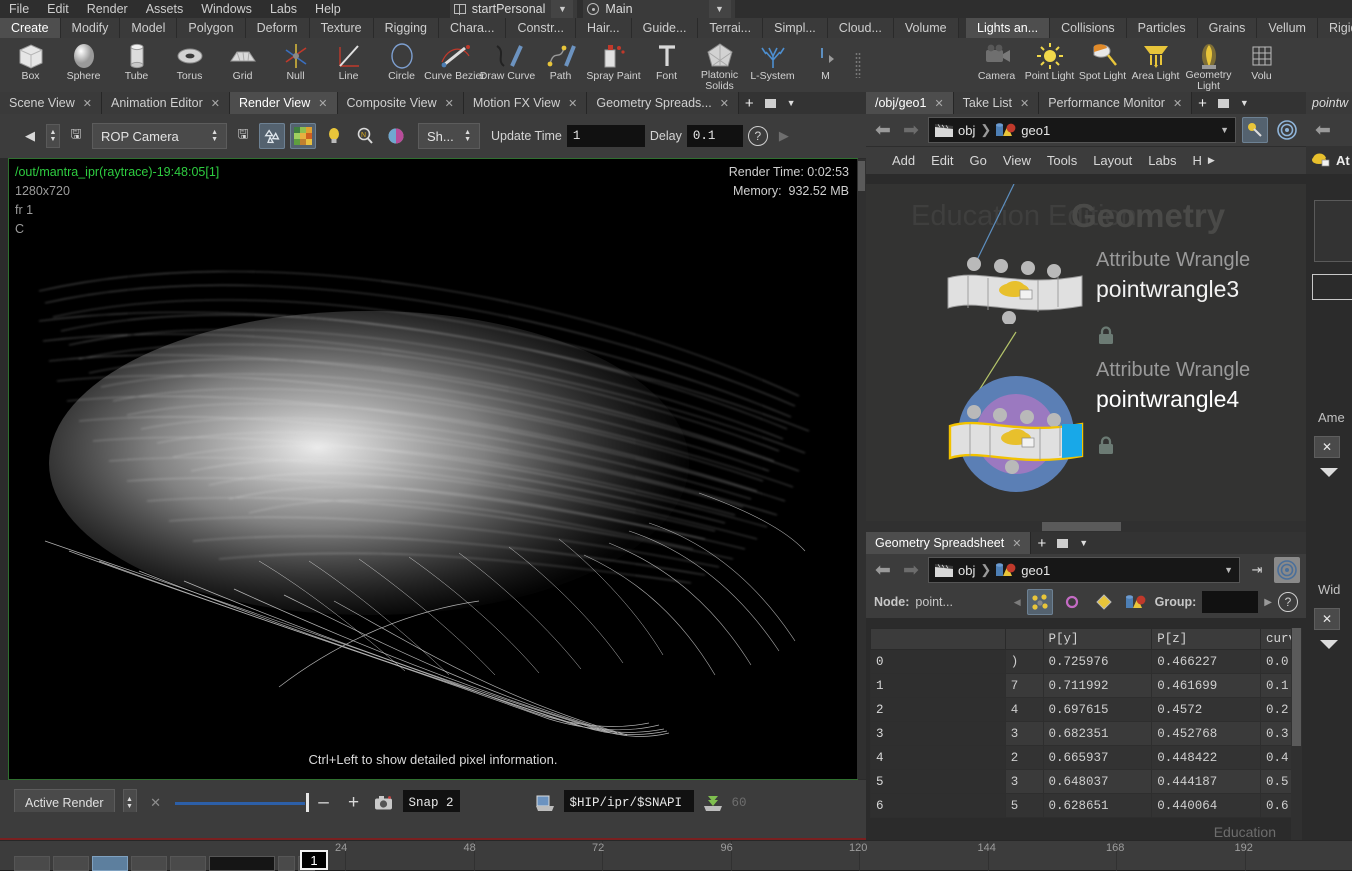 Image resolution: width=1352 pixels, height=871 pixels. What do you see at coordinates (136, 65) in the screenshot?
I see `shelf-tool-tube: Tube` at bounding box center [136, 65].